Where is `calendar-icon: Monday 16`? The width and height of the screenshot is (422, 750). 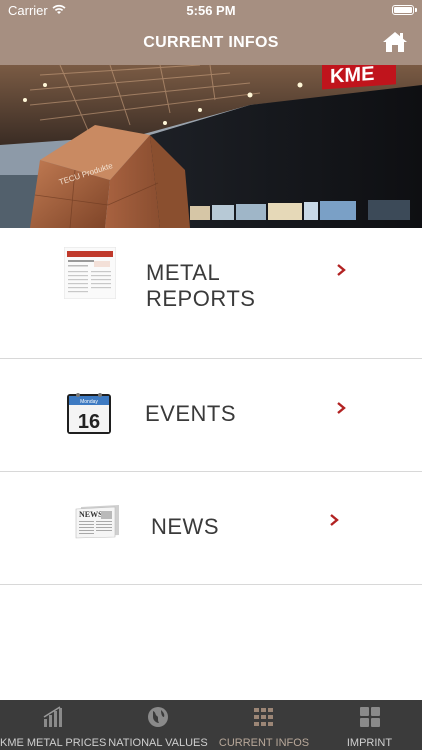 calendar-icon: Monday 16 is located at coordinates (89, 413).